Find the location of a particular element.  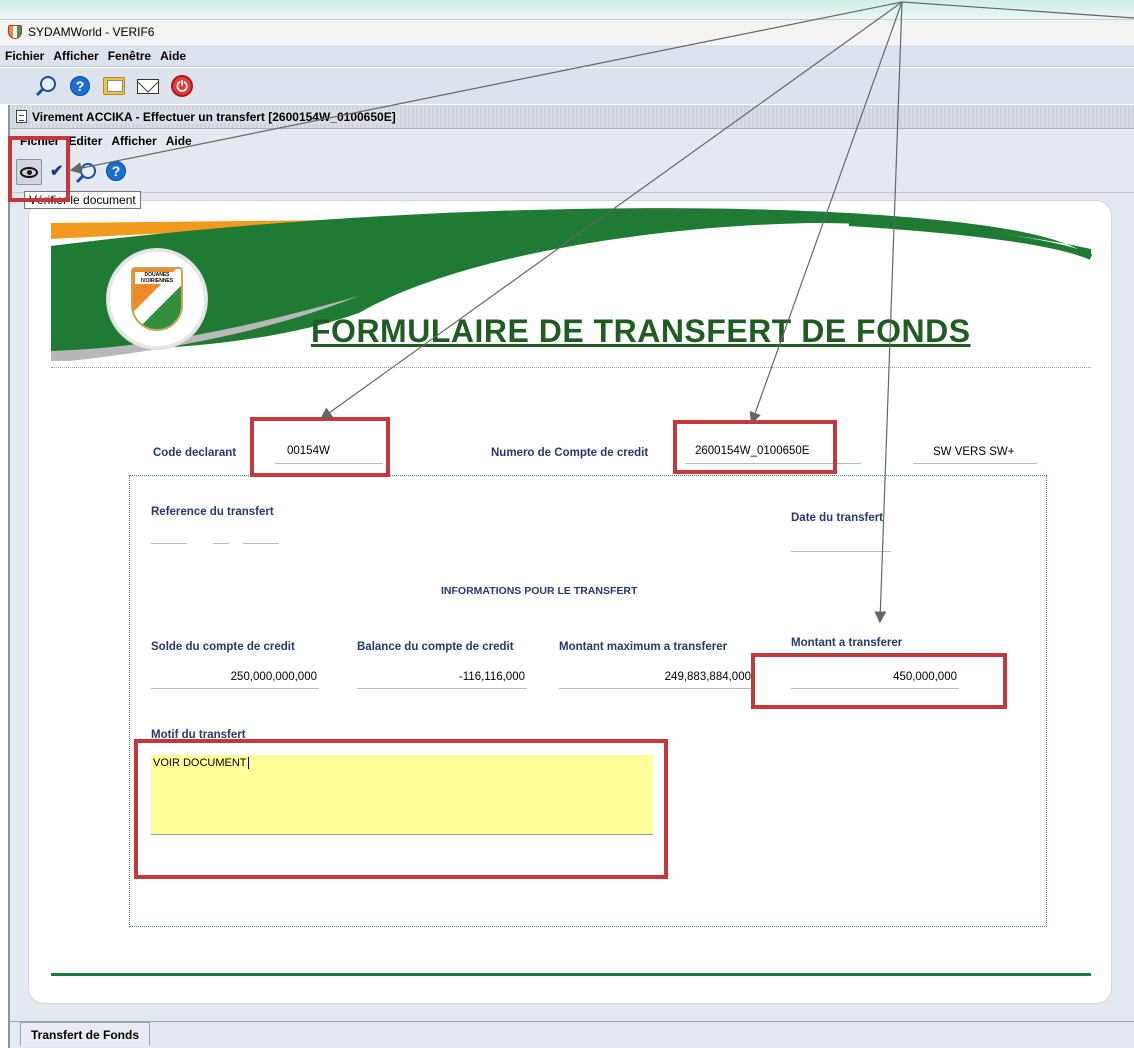

power-button: ⏻ is located at coordinates (182, 86).